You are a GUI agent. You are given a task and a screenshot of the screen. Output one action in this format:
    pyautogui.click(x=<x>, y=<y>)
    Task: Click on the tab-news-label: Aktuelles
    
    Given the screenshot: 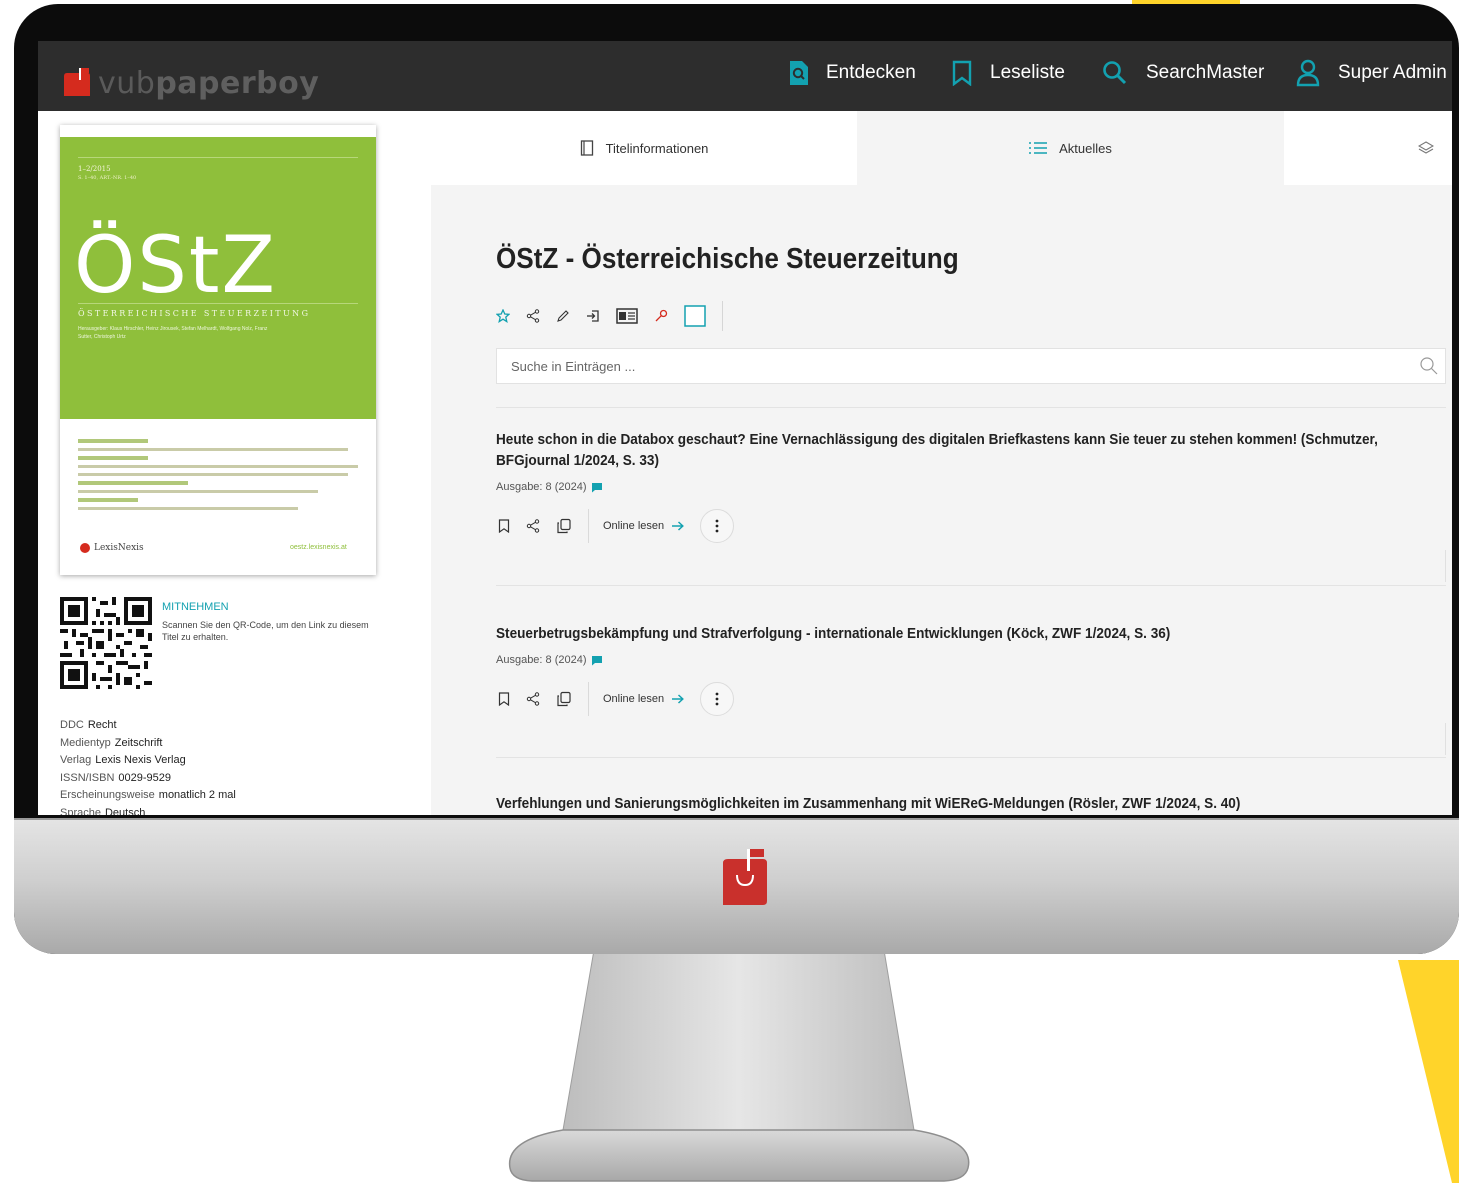 What is the action you would take?
    pyautogui.click(x=1085, y=148)
    